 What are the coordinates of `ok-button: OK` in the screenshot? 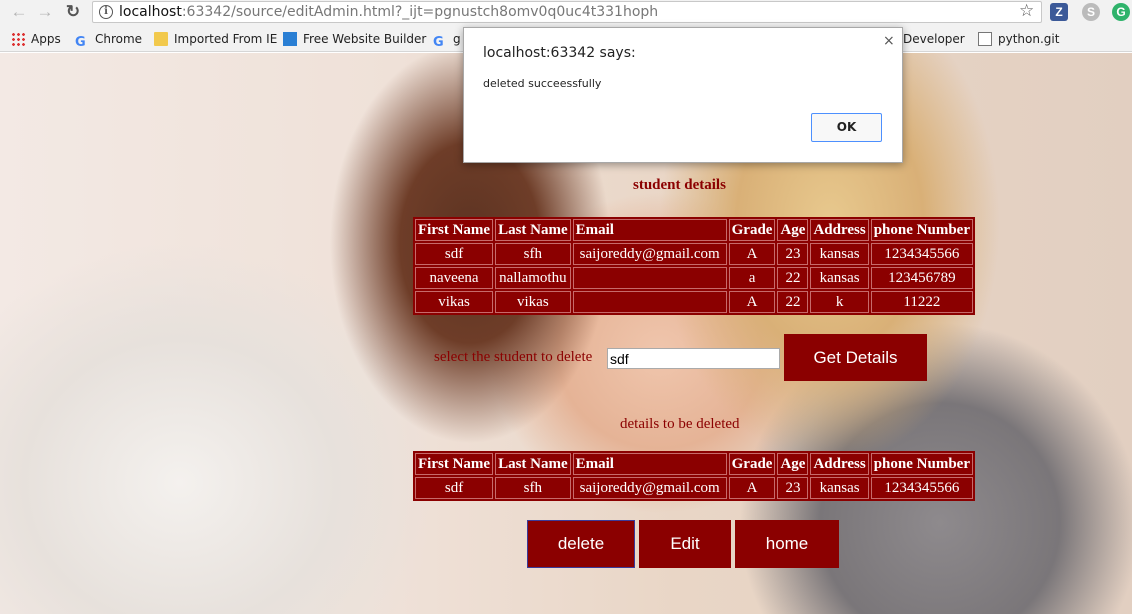 It's located at (846, 127).